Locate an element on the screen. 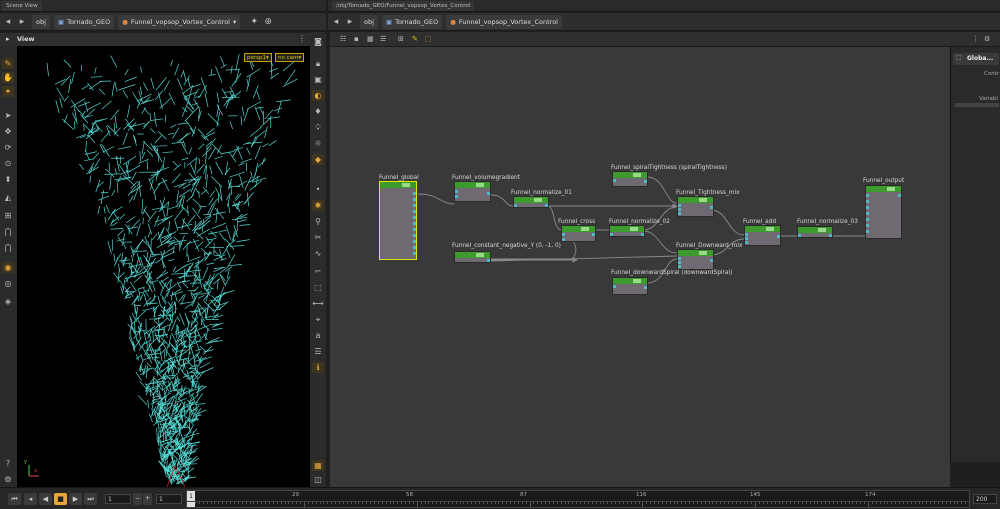  magnet2-icon: ⋂ is located at coordinates (8, 247).